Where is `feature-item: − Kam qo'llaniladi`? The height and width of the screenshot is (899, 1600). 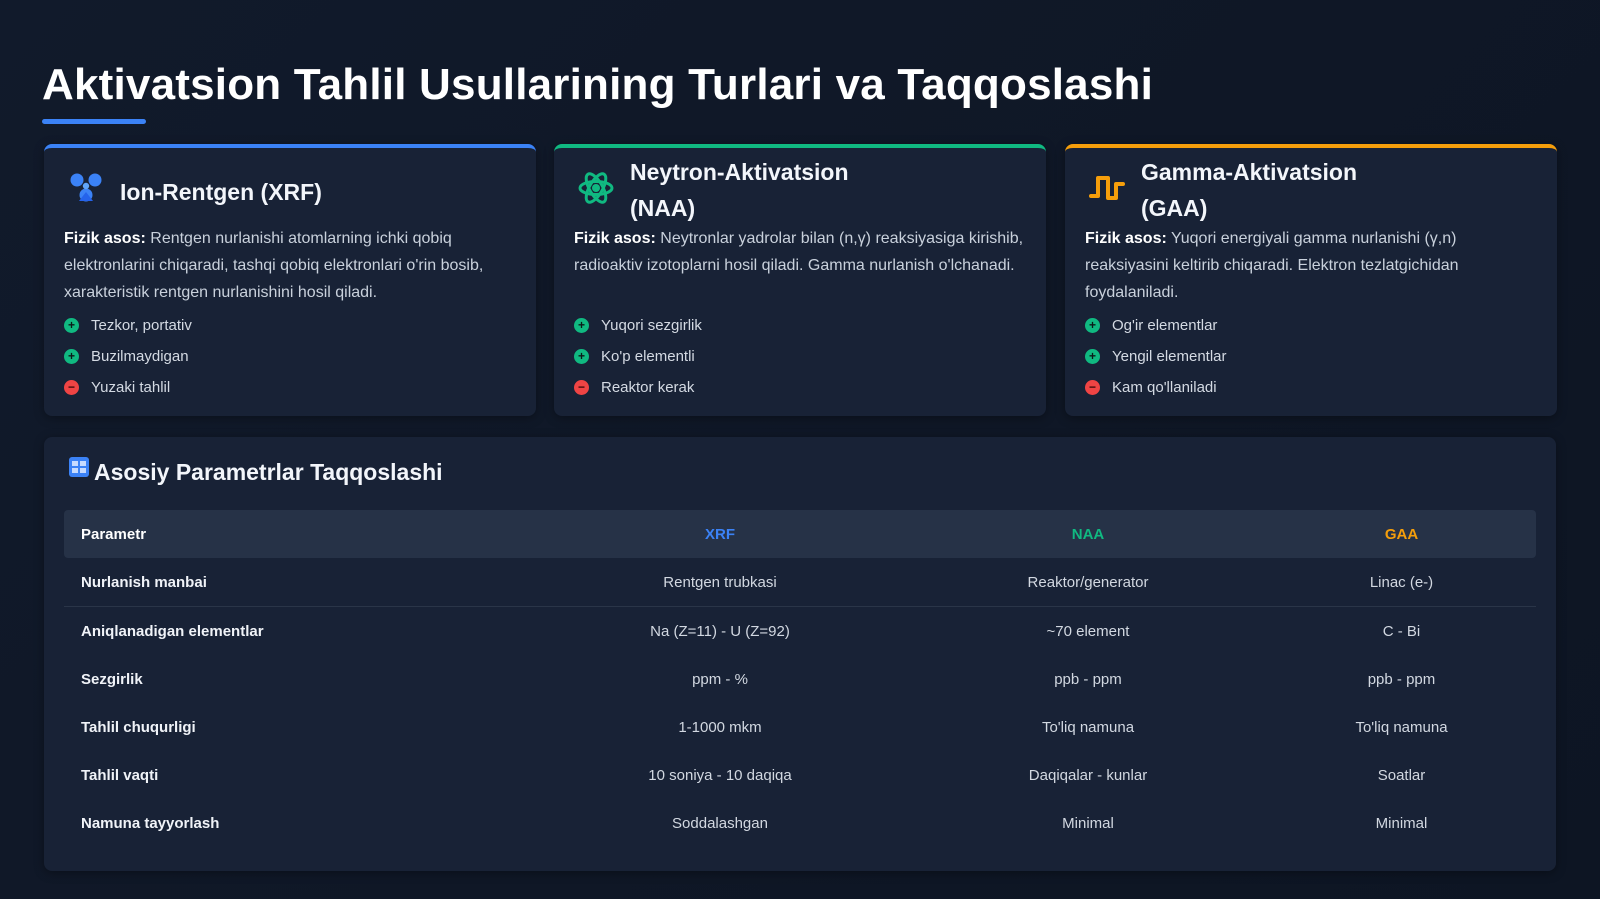
feature-item: − Kam qo'llaniladi is located at coordinates (1156, 387).